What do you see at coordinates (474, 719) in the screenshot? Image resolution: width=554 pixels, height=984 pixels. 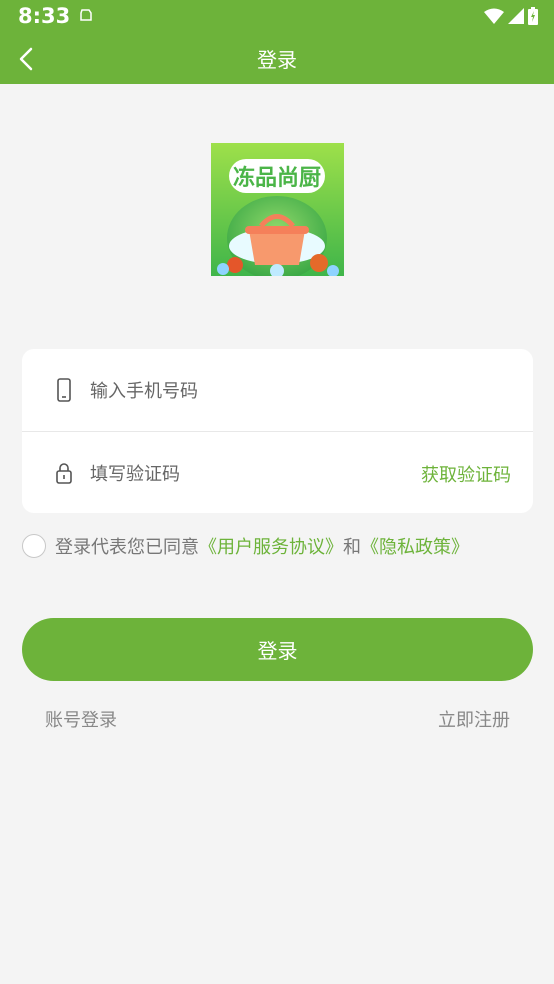 I see `register-link: 立即注册` at bounding box center [474, 719].